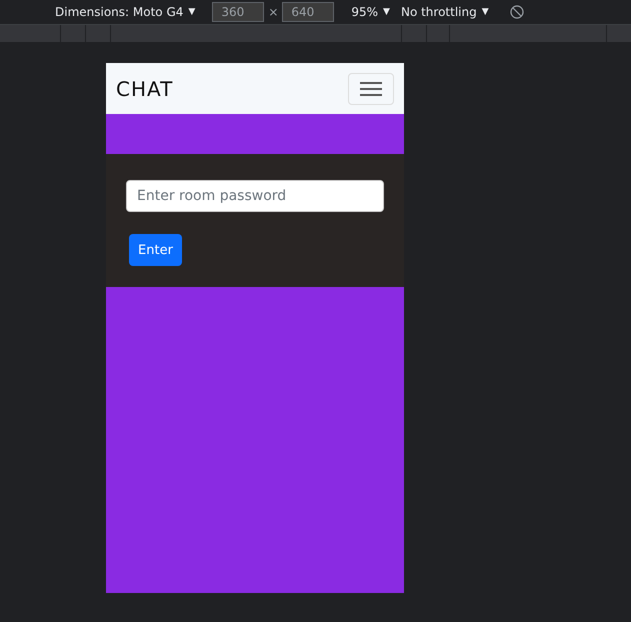  Describe the element at coordinates (125, 12) in the screenshot. I see `device-dropdown: Dimensions: Moto G4 ▼` at that location.